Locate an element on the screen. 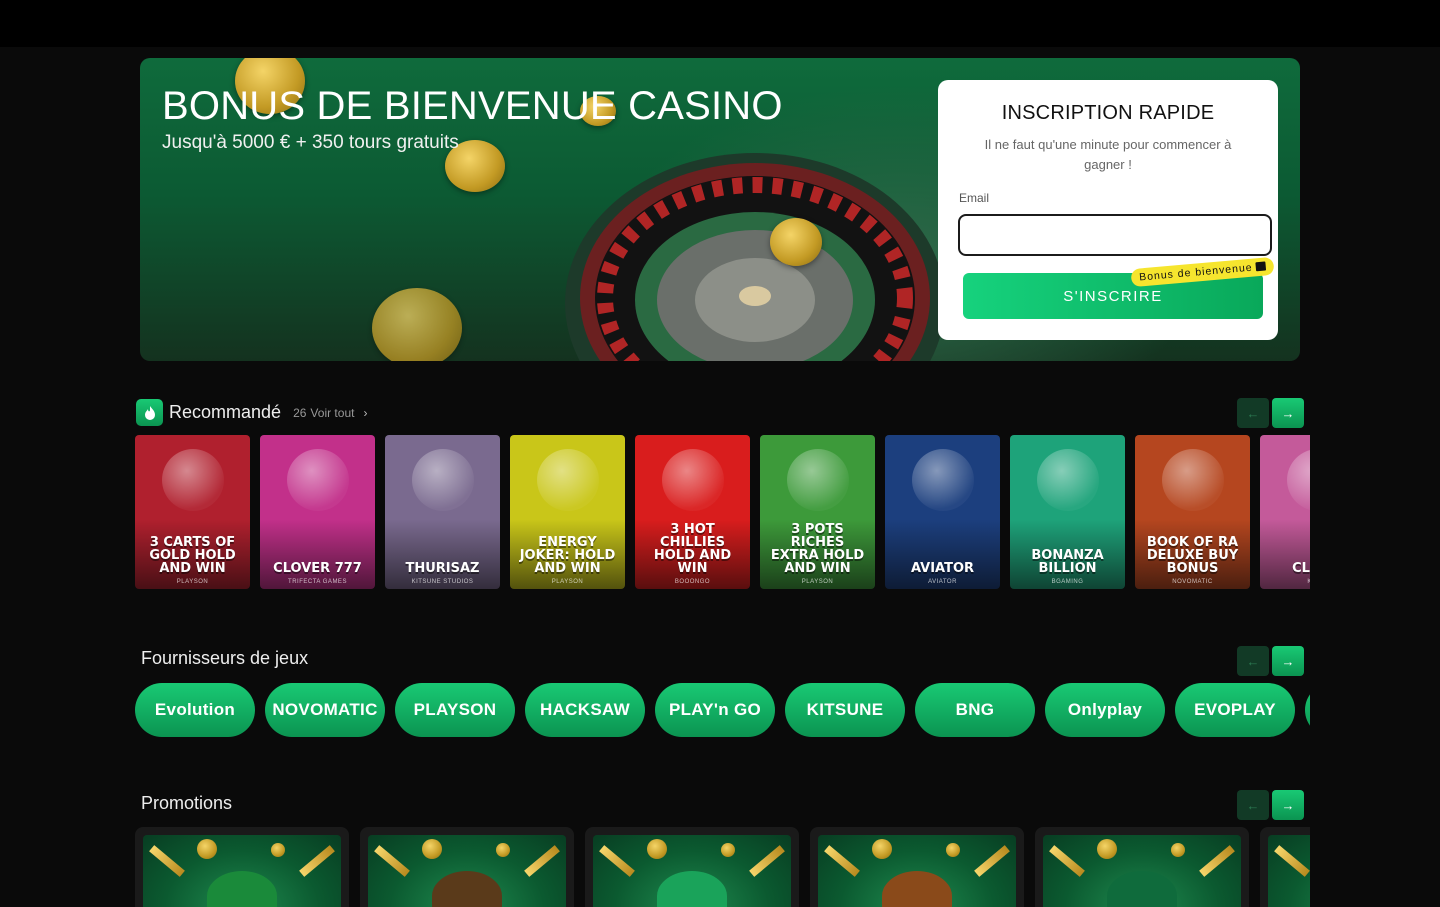  provider-logo: BNG is located at coordinates (975, 710).